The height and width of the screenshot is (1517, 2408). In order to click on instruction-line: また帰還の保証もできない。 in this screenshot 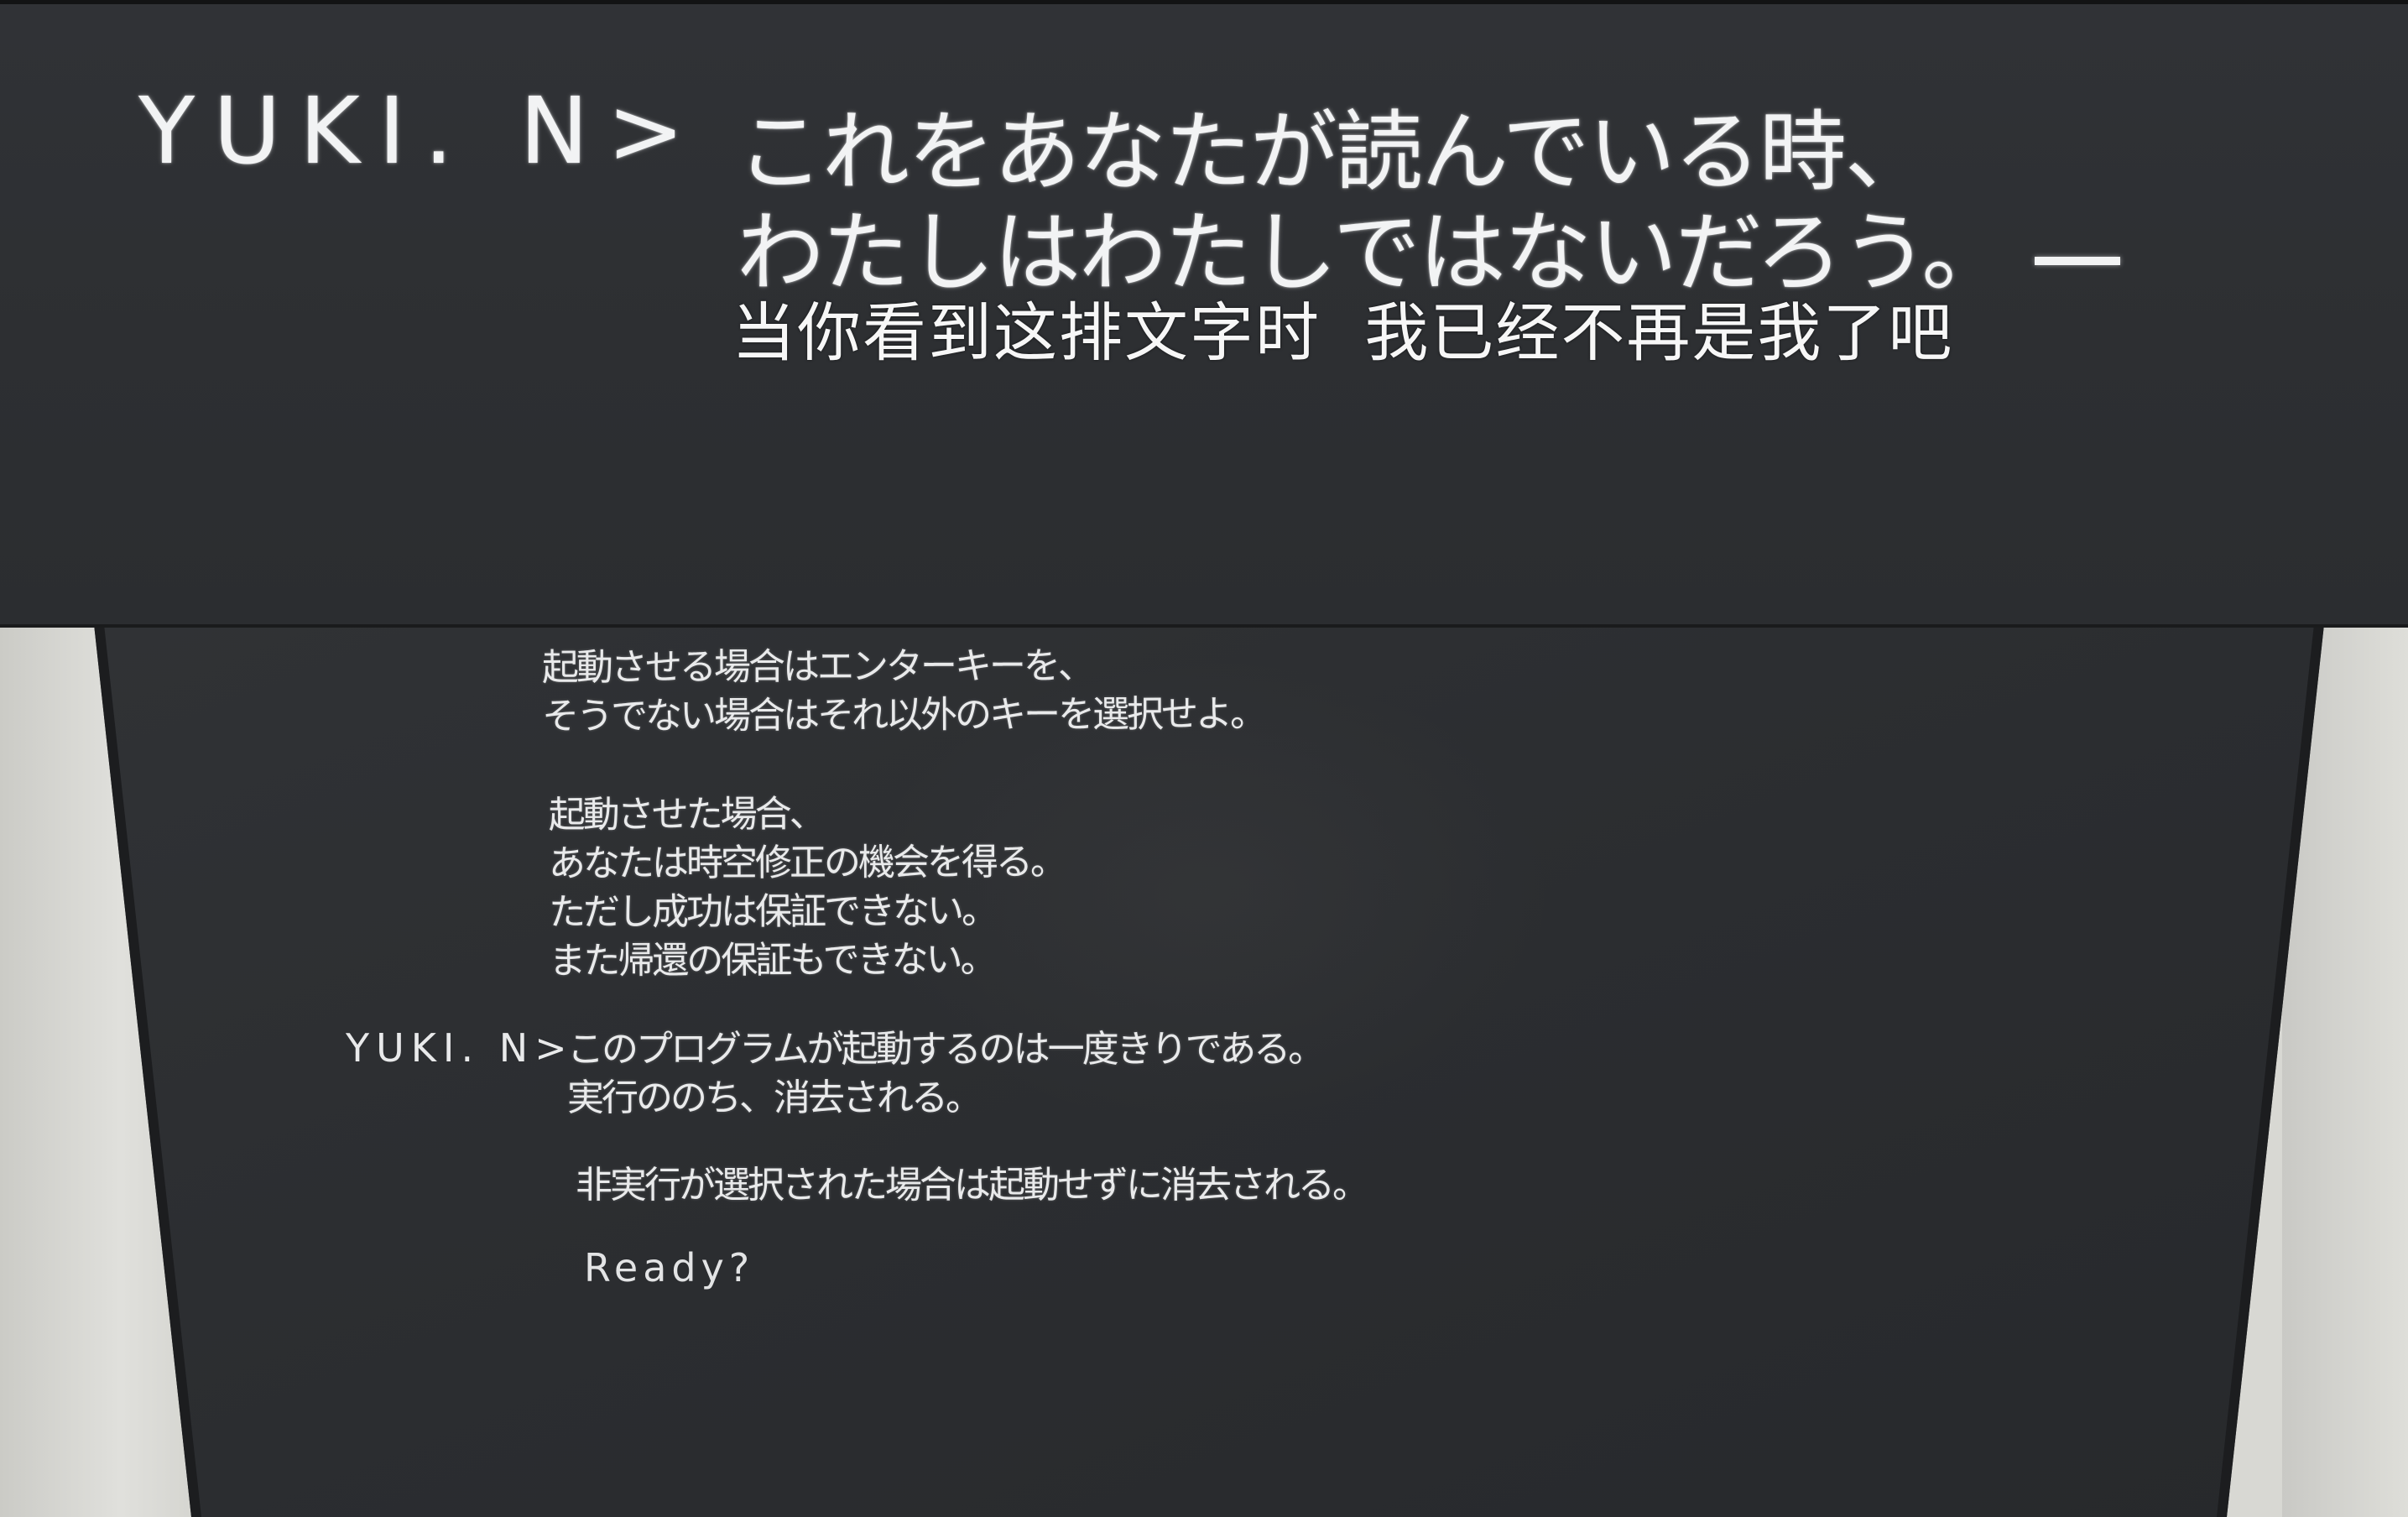, I will do `click(772, 960)`.